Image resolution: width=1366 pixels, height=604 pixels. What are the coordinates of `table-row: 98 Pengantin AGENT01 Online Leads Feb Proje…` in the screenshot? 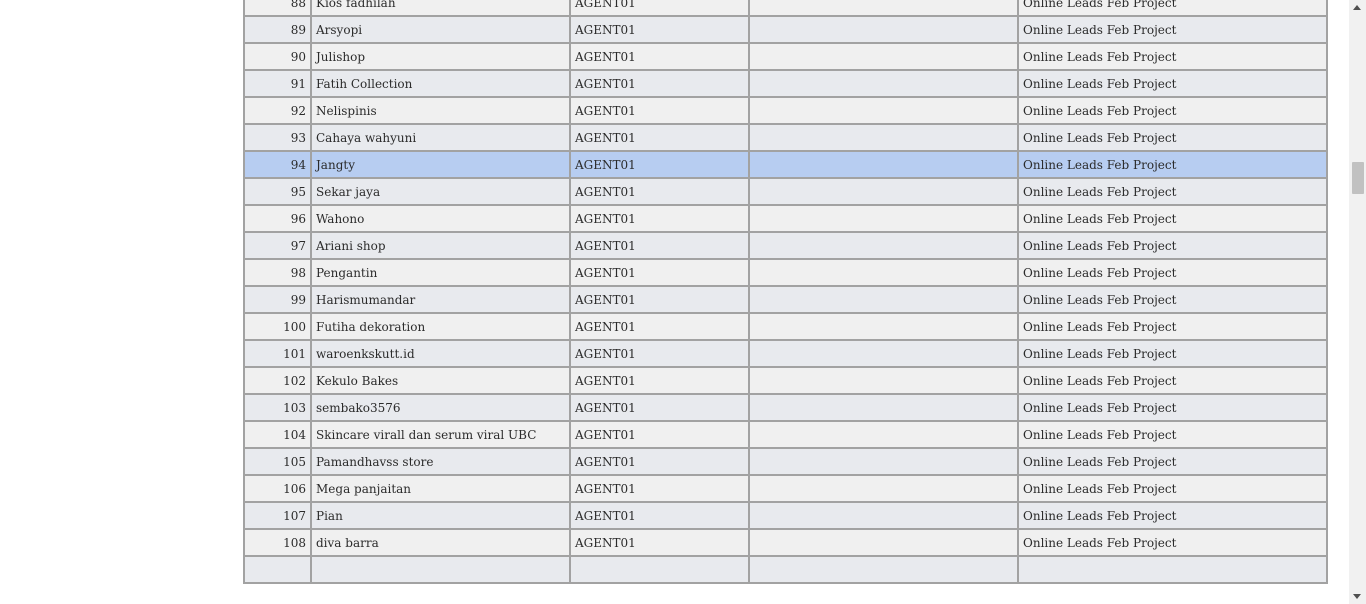 It's located at (785, 272).